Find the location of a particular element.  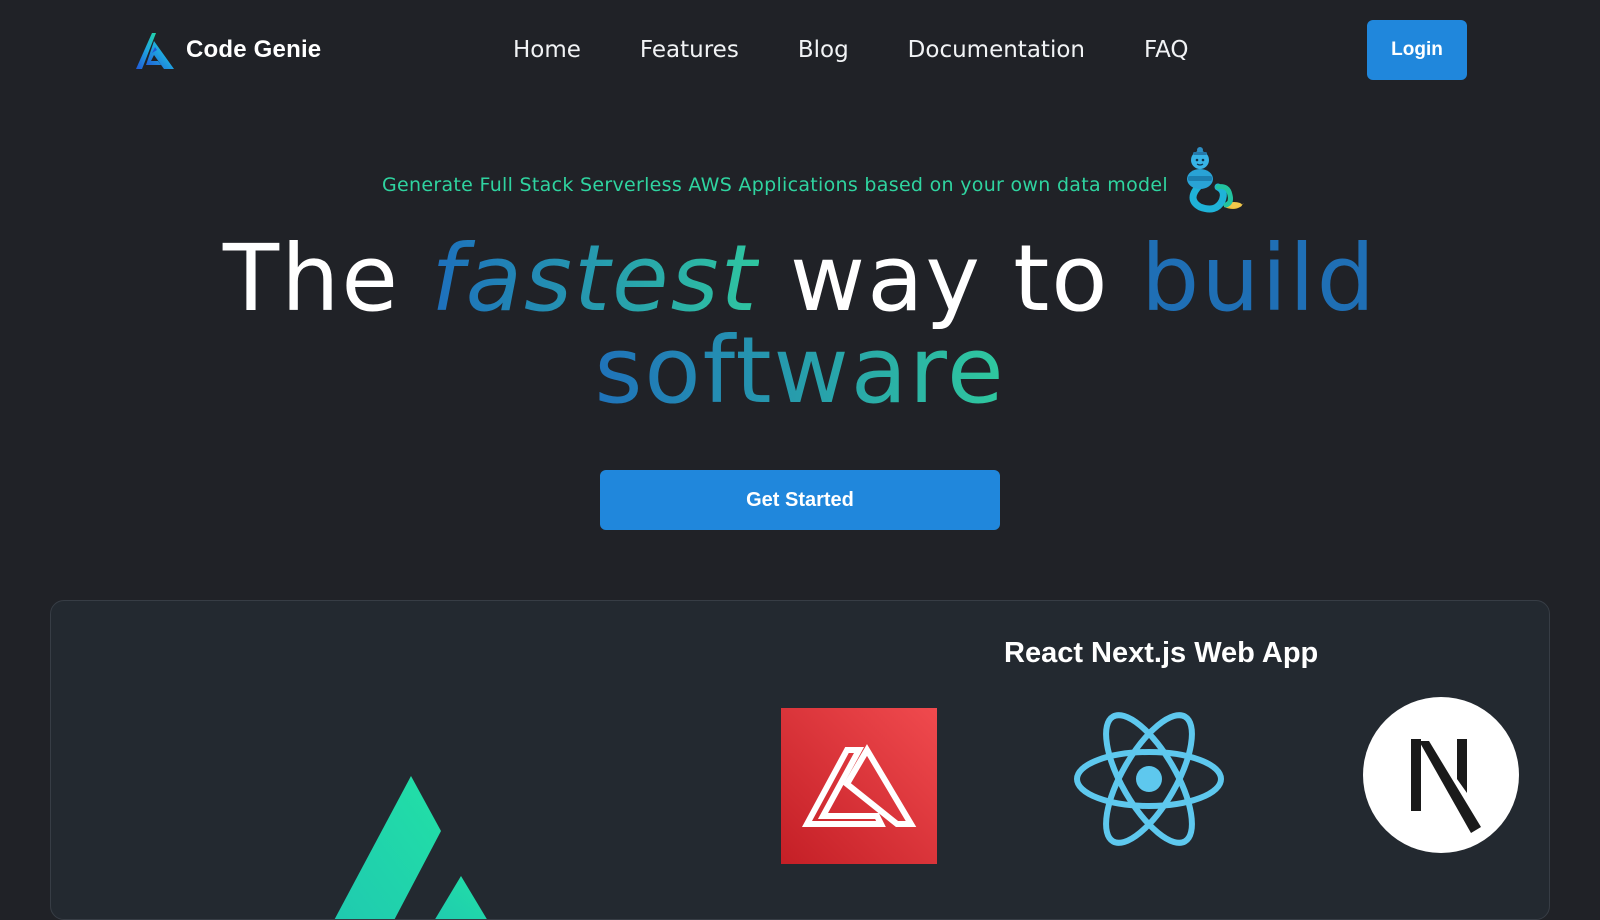

nav-link-home: Home is located at coordinates (547, 50).